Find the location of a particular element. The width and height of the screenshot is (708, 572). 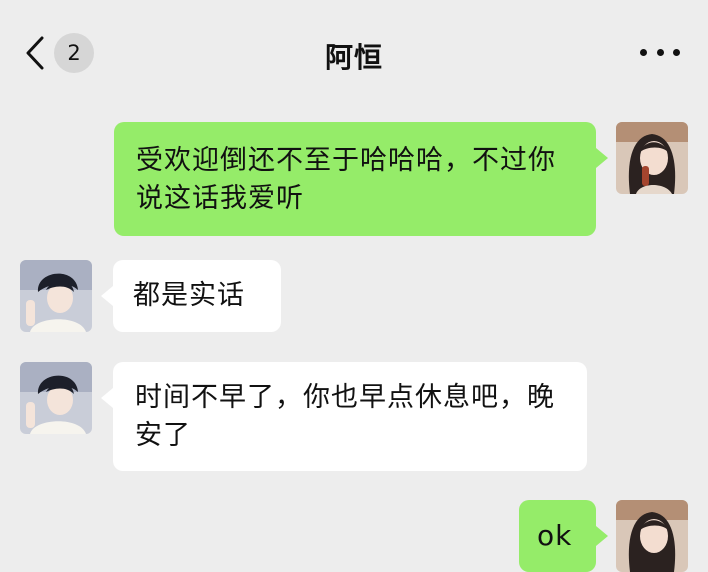

message-bubble-self: ok is located at coordinates (557, 536).